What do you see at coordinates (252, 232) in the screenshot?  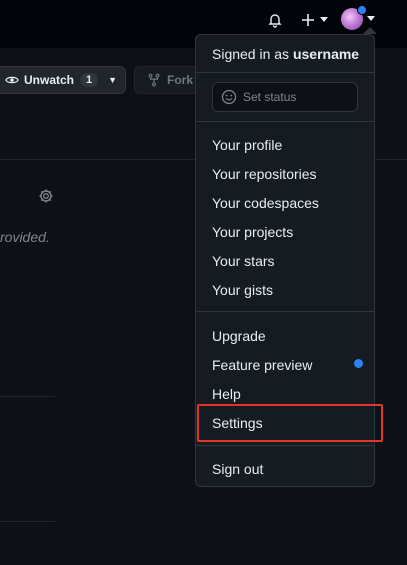 I see `menu-item-your-projects: Your projects` at bounding box center [252, 232].